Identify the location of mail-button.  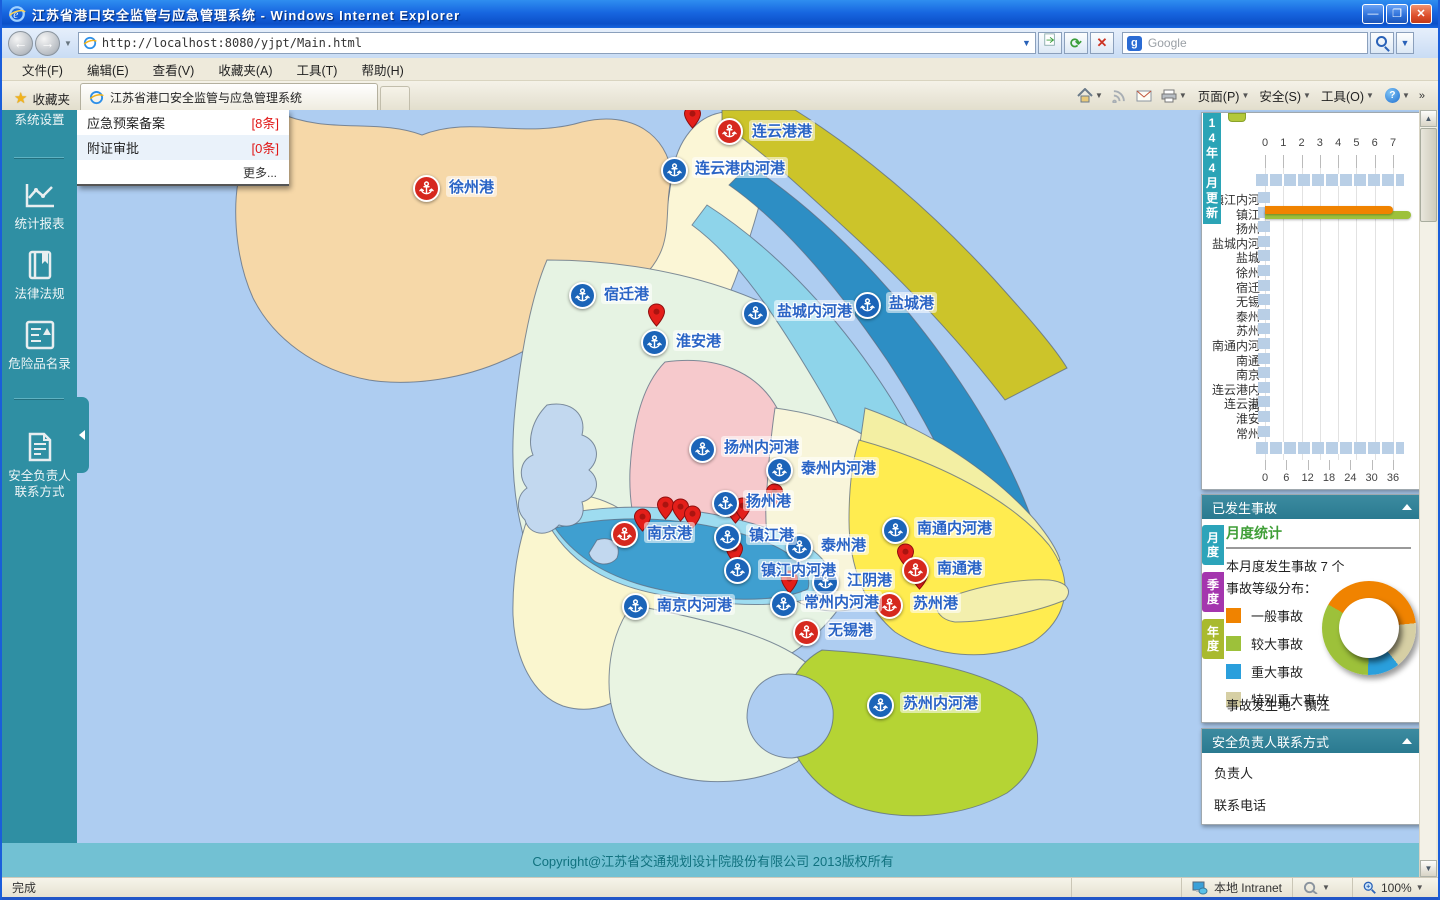
(1144, 96).